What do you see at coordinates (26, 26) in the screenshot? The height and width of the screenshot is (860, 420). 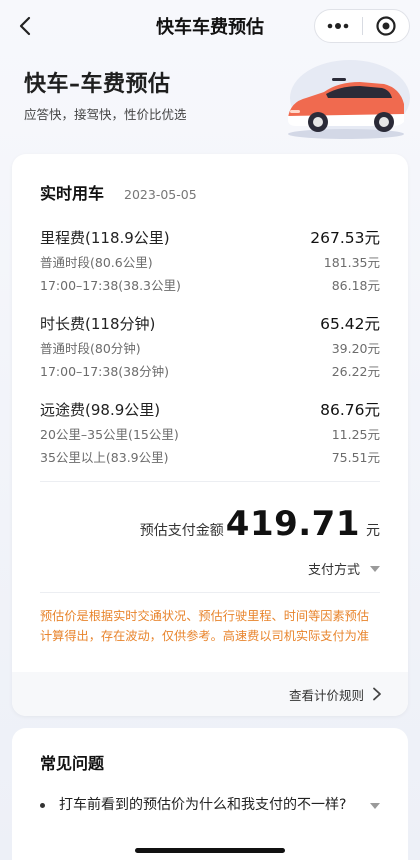 I see `chevron-left-icon` at bounding box center [26, 26].